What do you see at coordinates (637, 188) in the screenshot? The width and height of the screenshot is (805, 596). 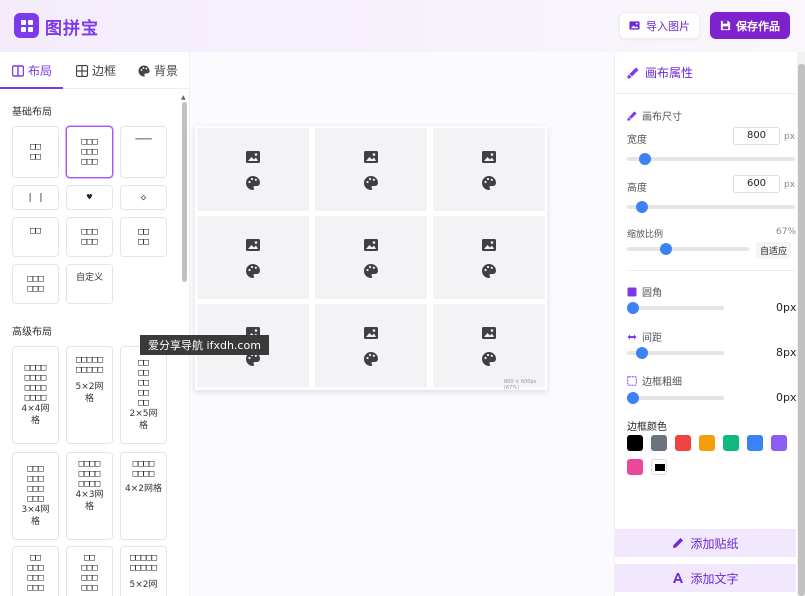 I see `height-label: 高度` at bounding box center [637, 188].